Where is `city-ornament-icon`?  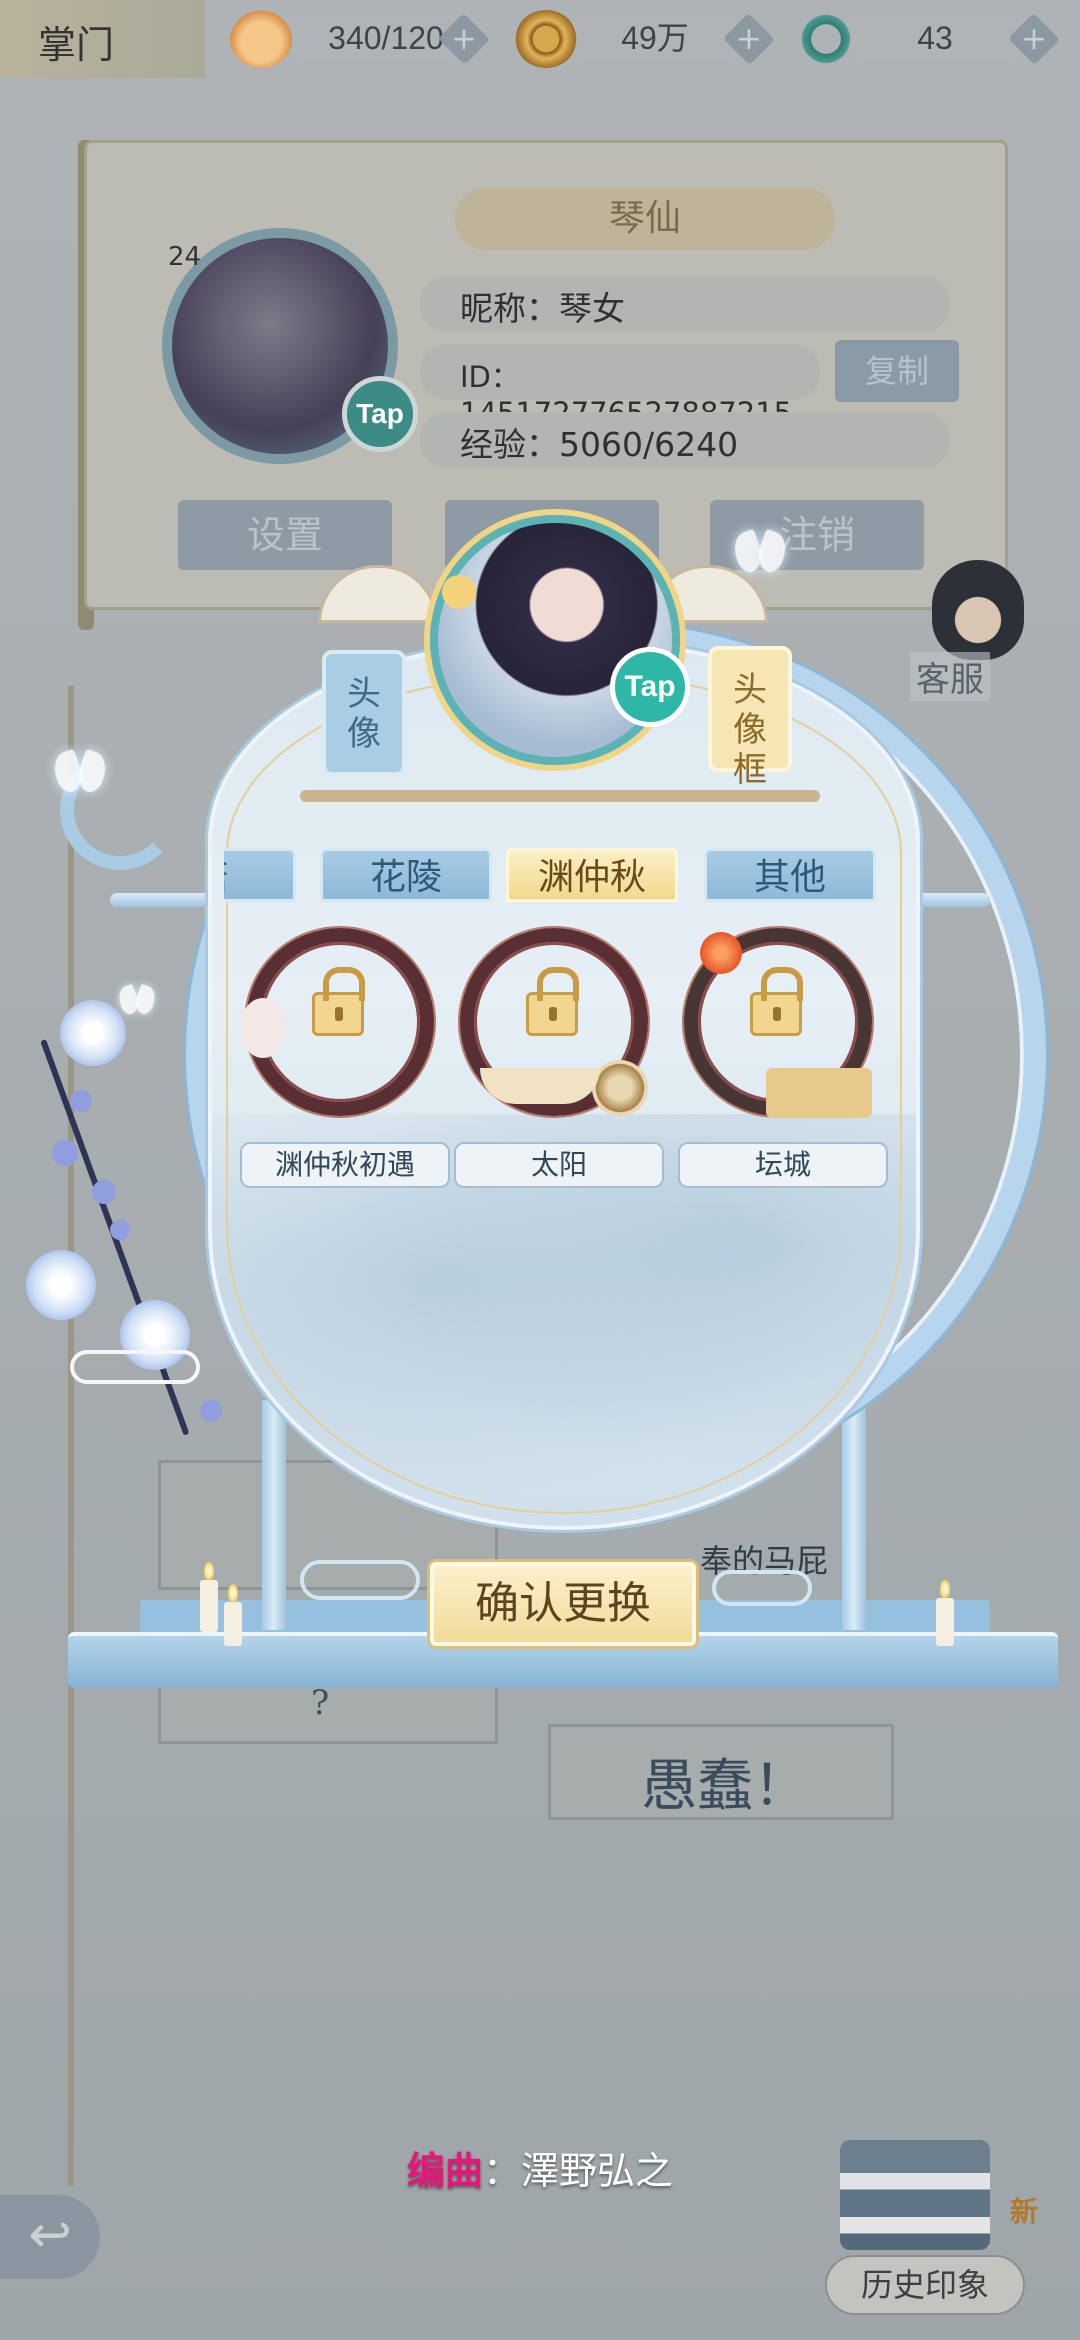 city-ornament-icon is located at coordinates (819, 1093).